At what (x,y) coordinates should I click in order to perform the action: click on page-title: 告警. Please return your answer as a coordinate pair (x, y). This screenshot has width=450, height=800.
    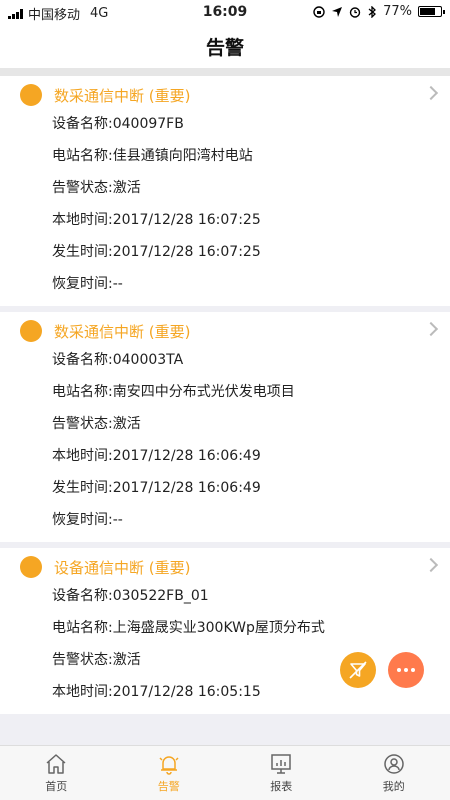
    Looking at the image, I should click on (224, 47).